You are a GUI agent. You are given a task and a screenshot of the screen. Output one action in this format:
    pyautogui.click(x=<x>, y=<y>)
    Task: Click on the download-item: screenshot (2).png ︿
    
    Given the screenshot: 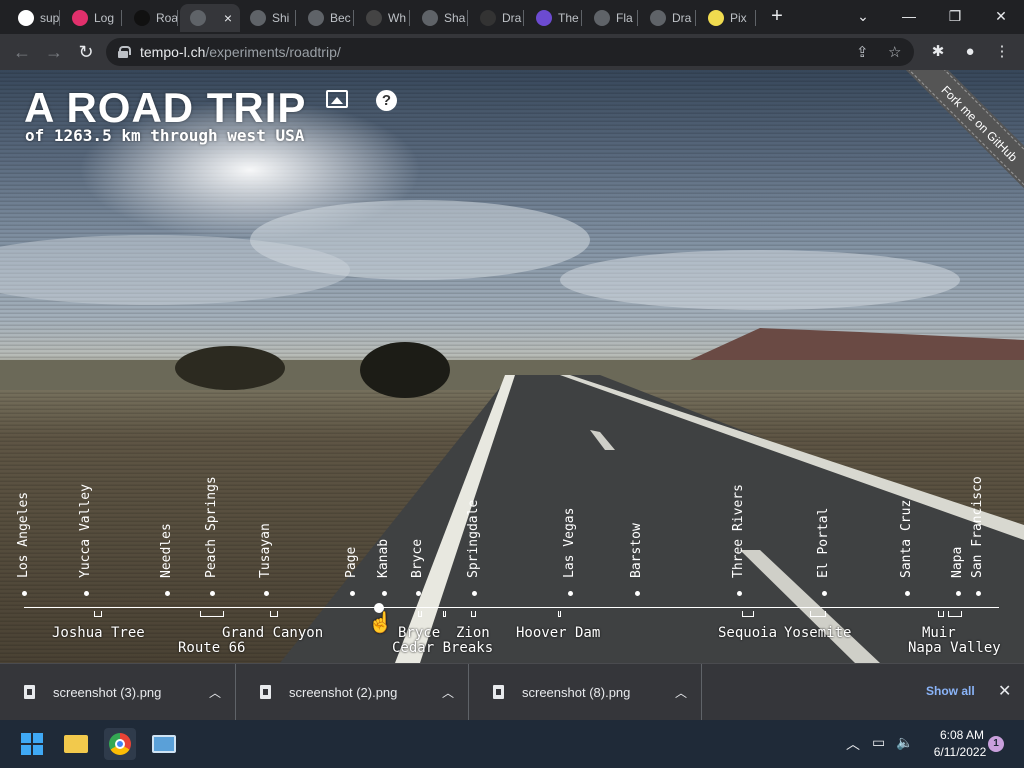 What is the action you would take?
    pyautogui.click(x=352, y=692)
    